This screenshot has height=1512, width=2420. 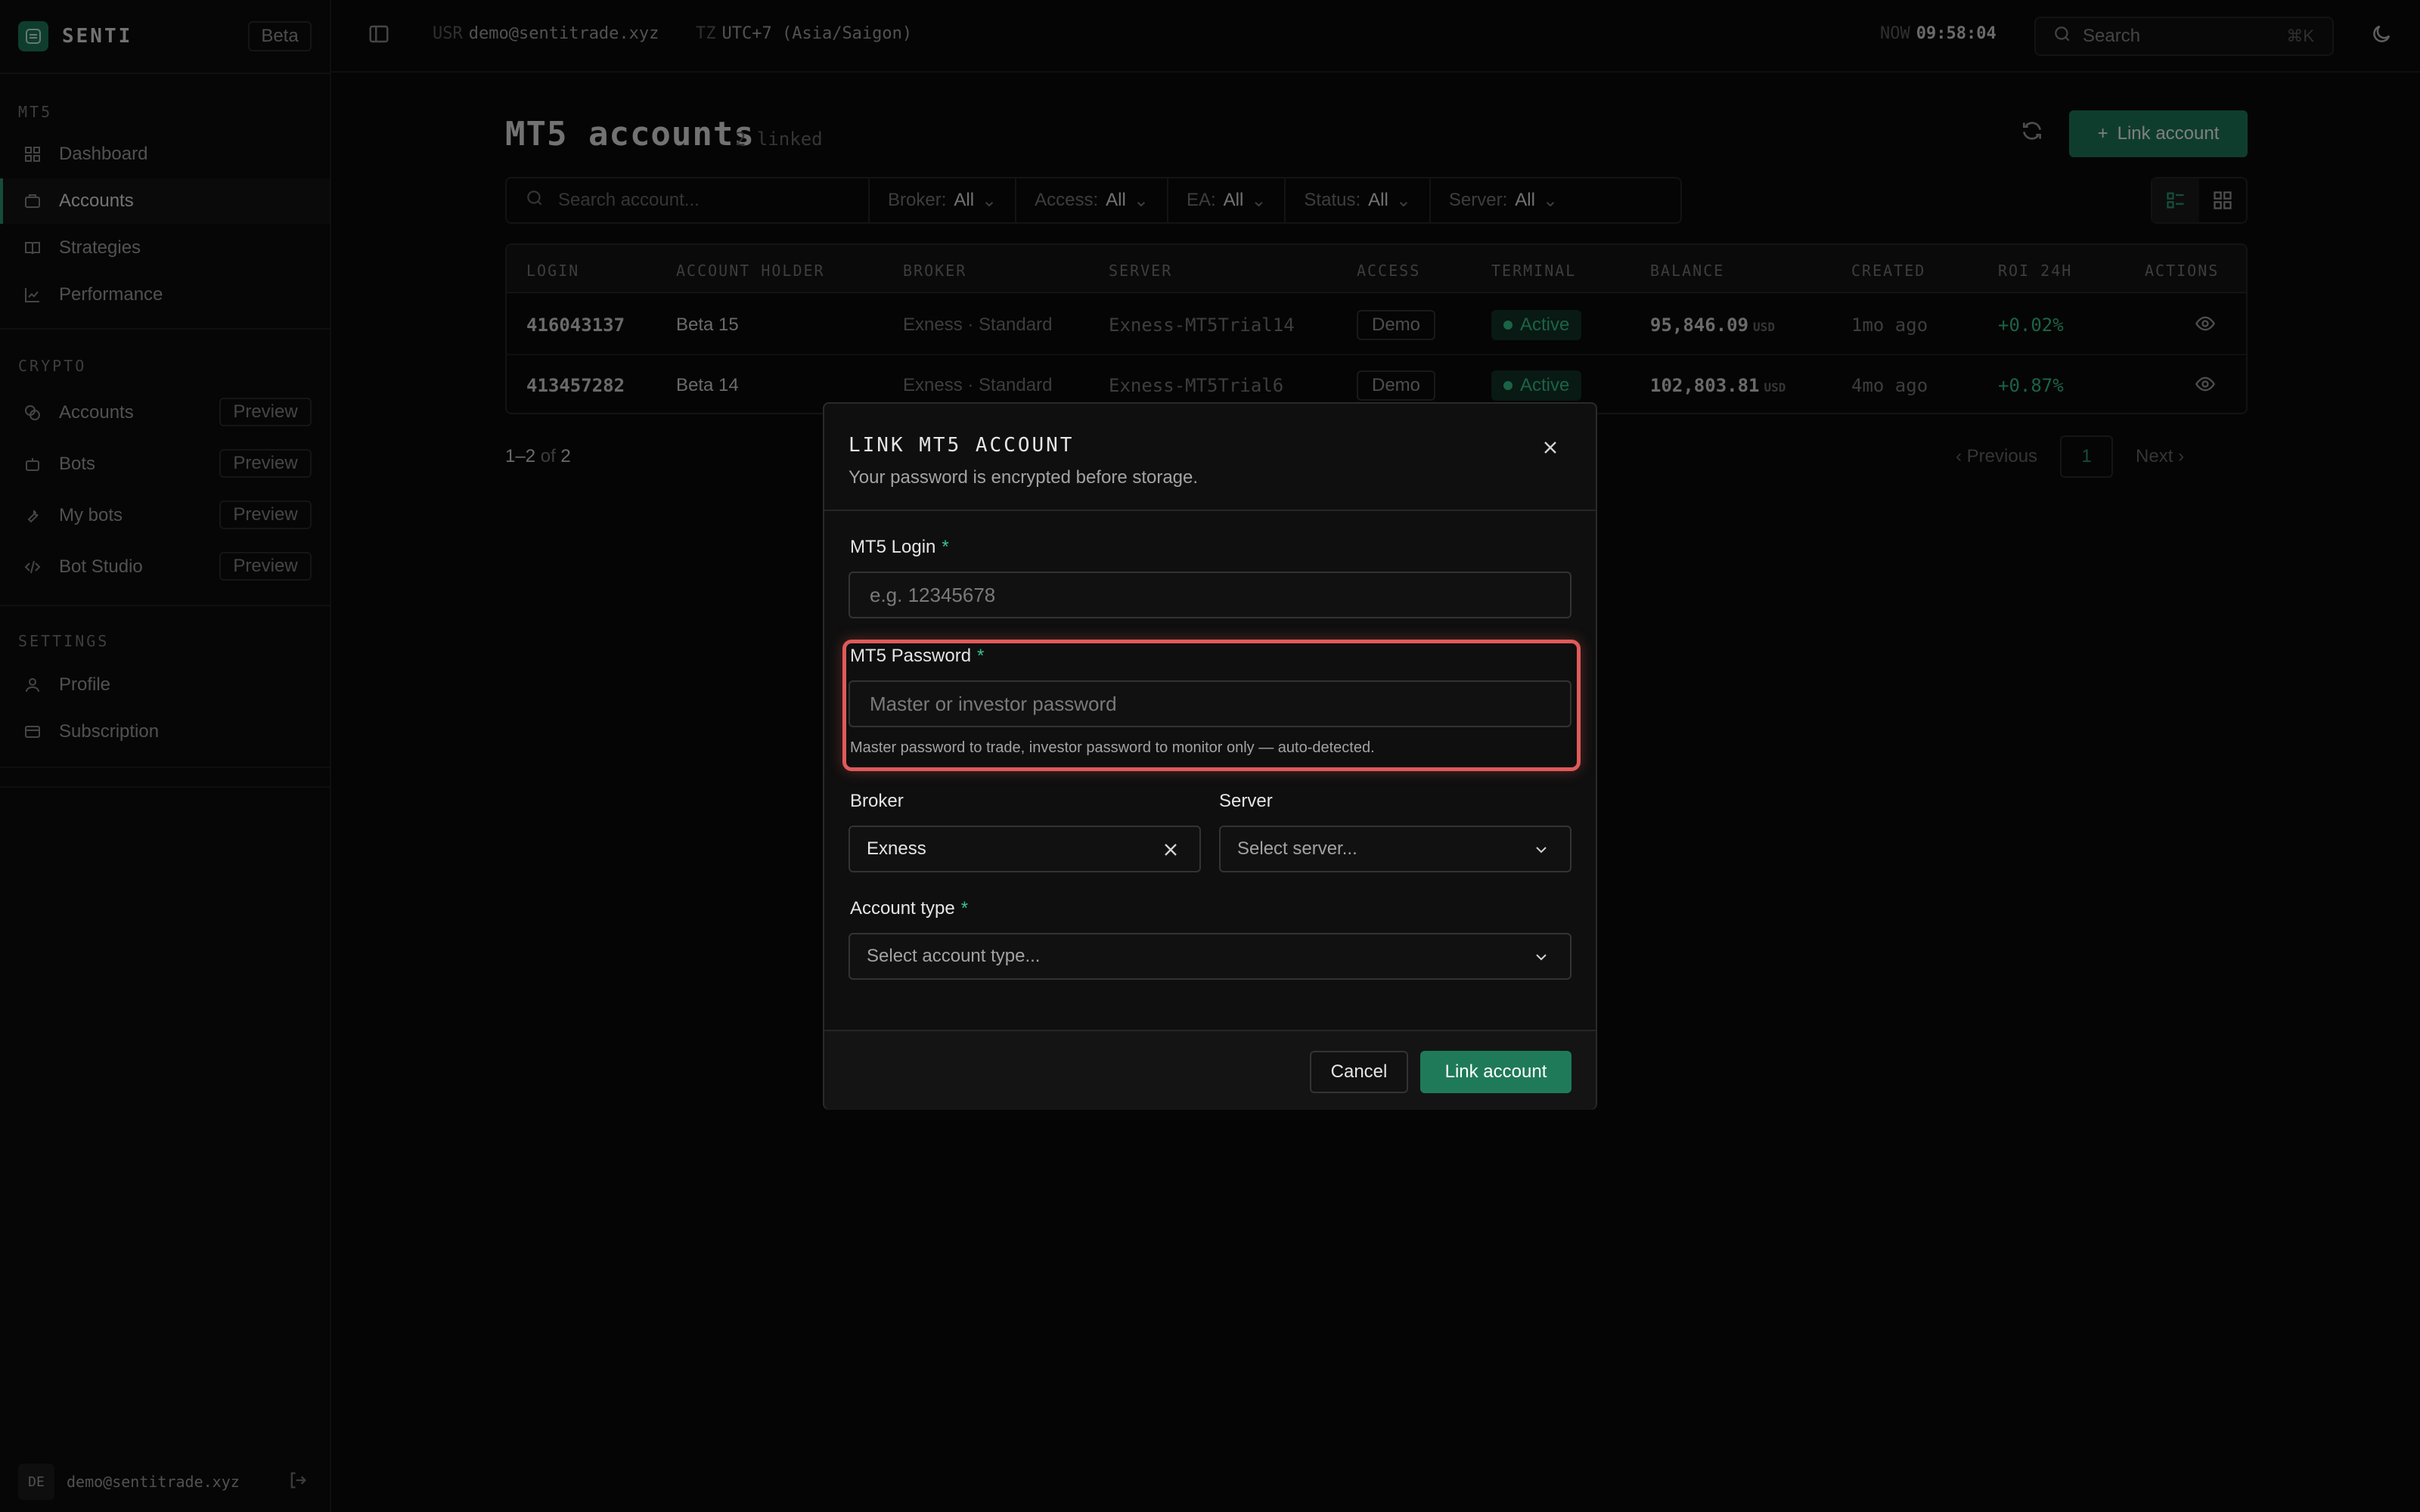 I want to click on broker-label: Broker, so click(x=877, y=801).